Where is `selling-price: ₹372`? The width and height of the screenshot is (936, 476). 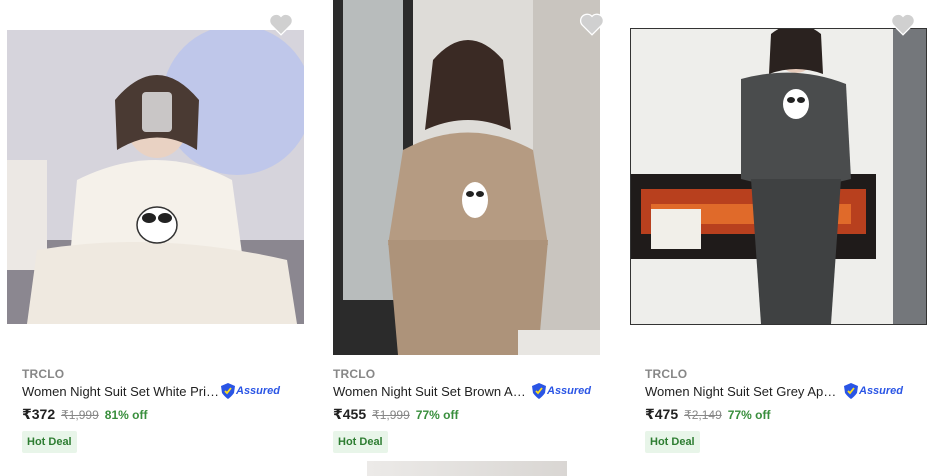 selling-price: ₹372 is located at coordinates (39, 414).